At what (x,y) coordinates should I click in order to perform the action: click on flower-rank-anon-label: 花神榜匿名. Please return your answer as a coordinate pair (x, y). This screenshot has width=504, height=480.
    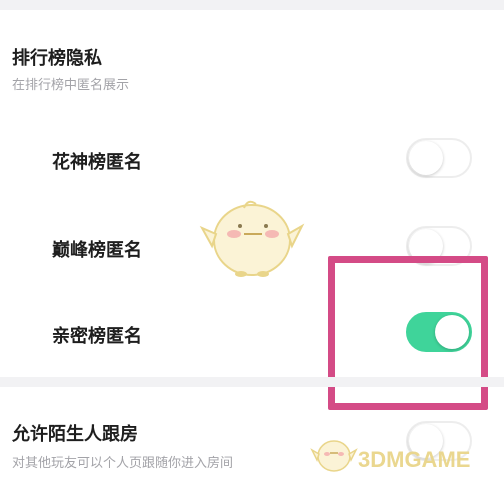
    Looking at the image, I should click on (97, 162).